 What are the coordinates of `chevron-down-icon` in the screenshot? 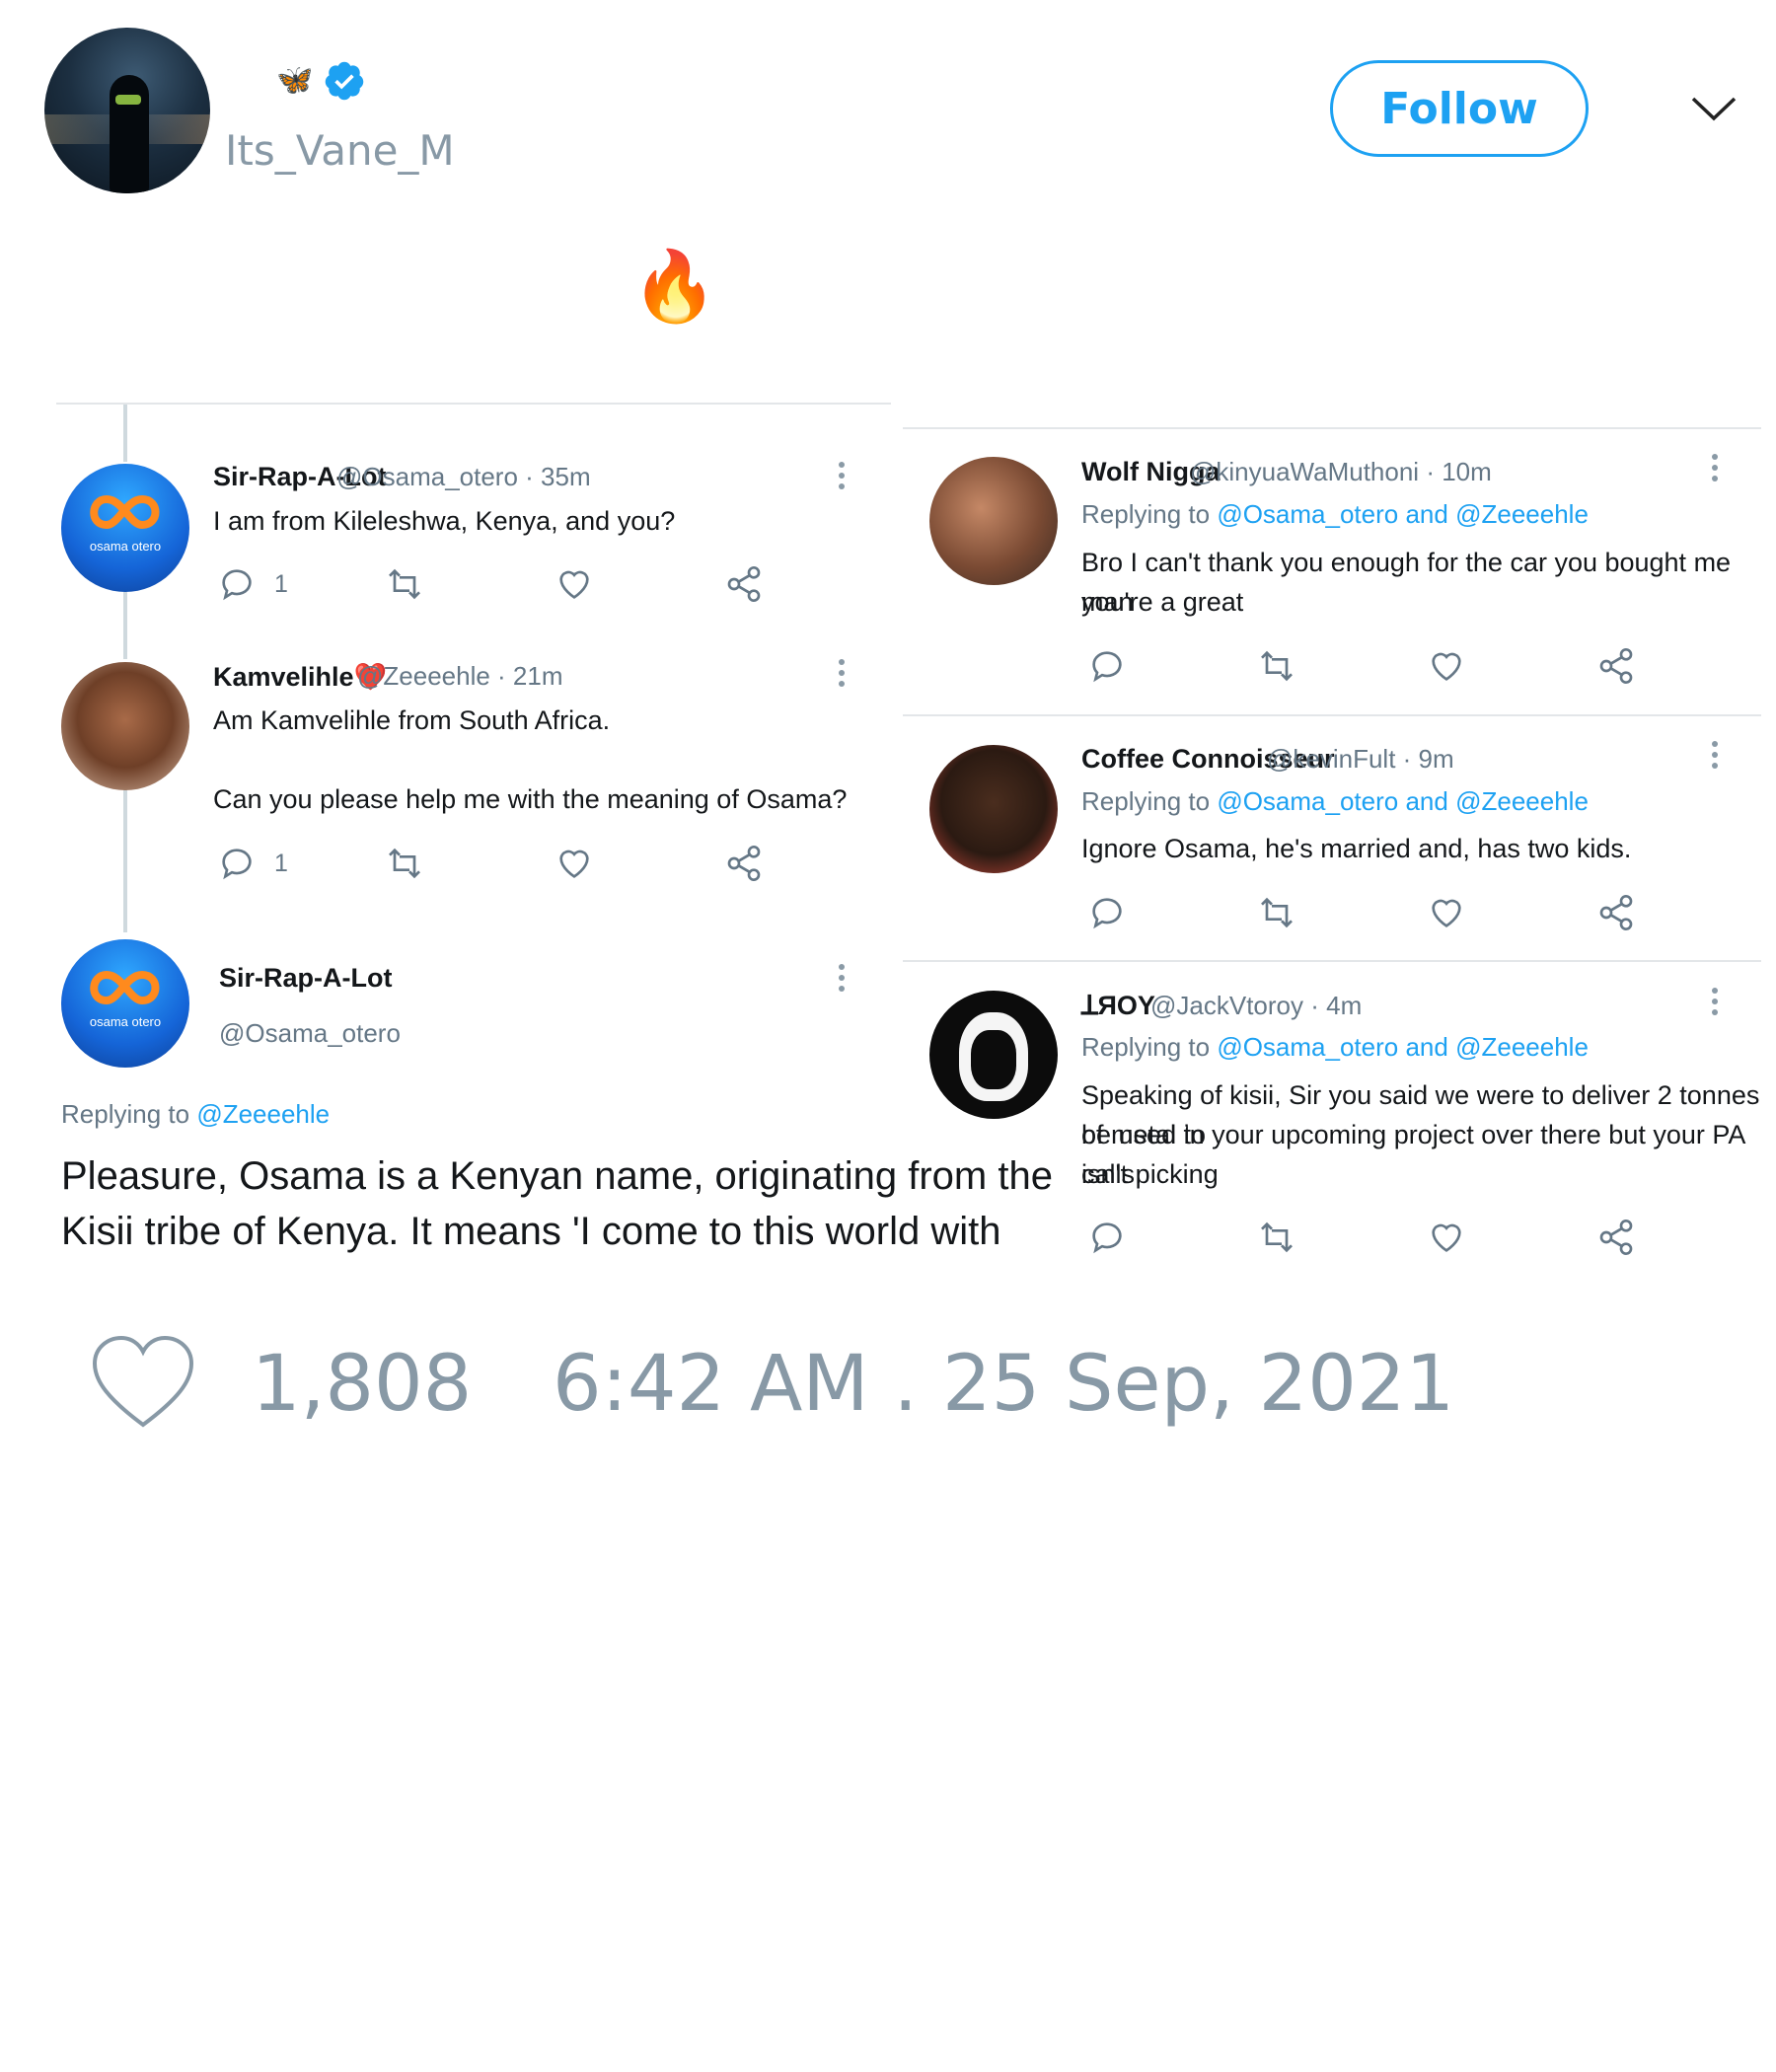 It's located at (1714, 109).